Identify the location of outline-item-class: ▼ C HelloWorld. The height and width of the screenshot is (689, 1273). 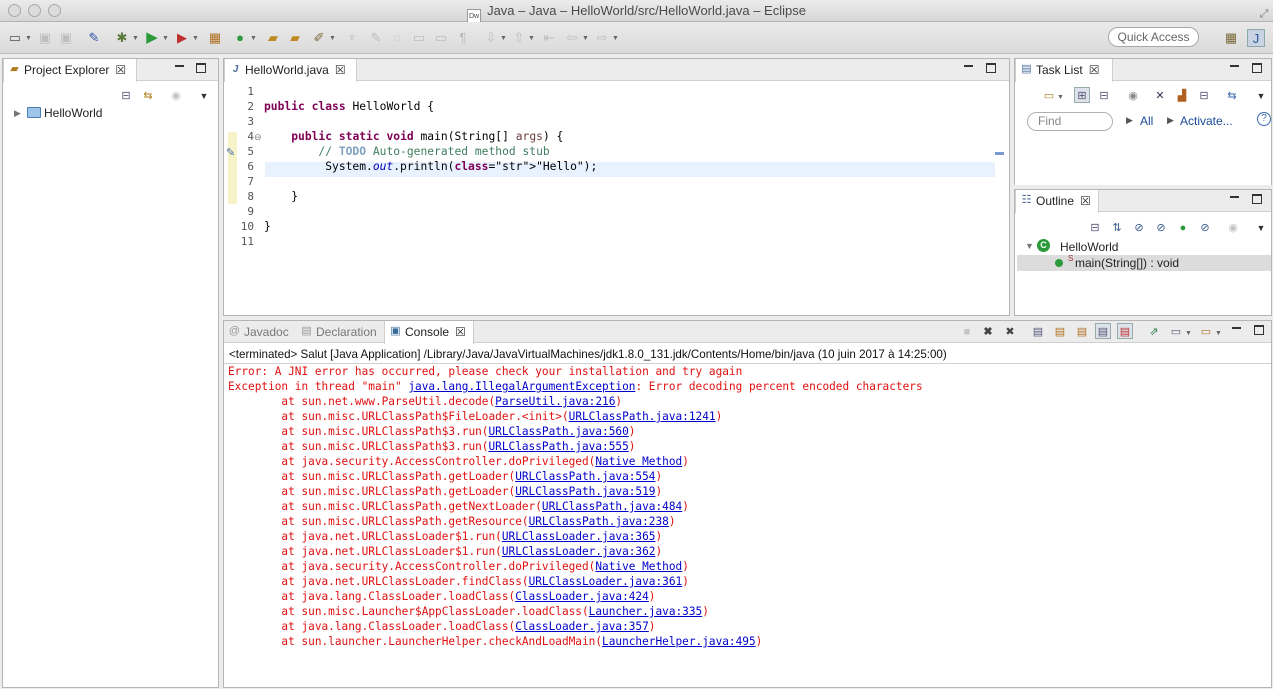
(1143, 246).